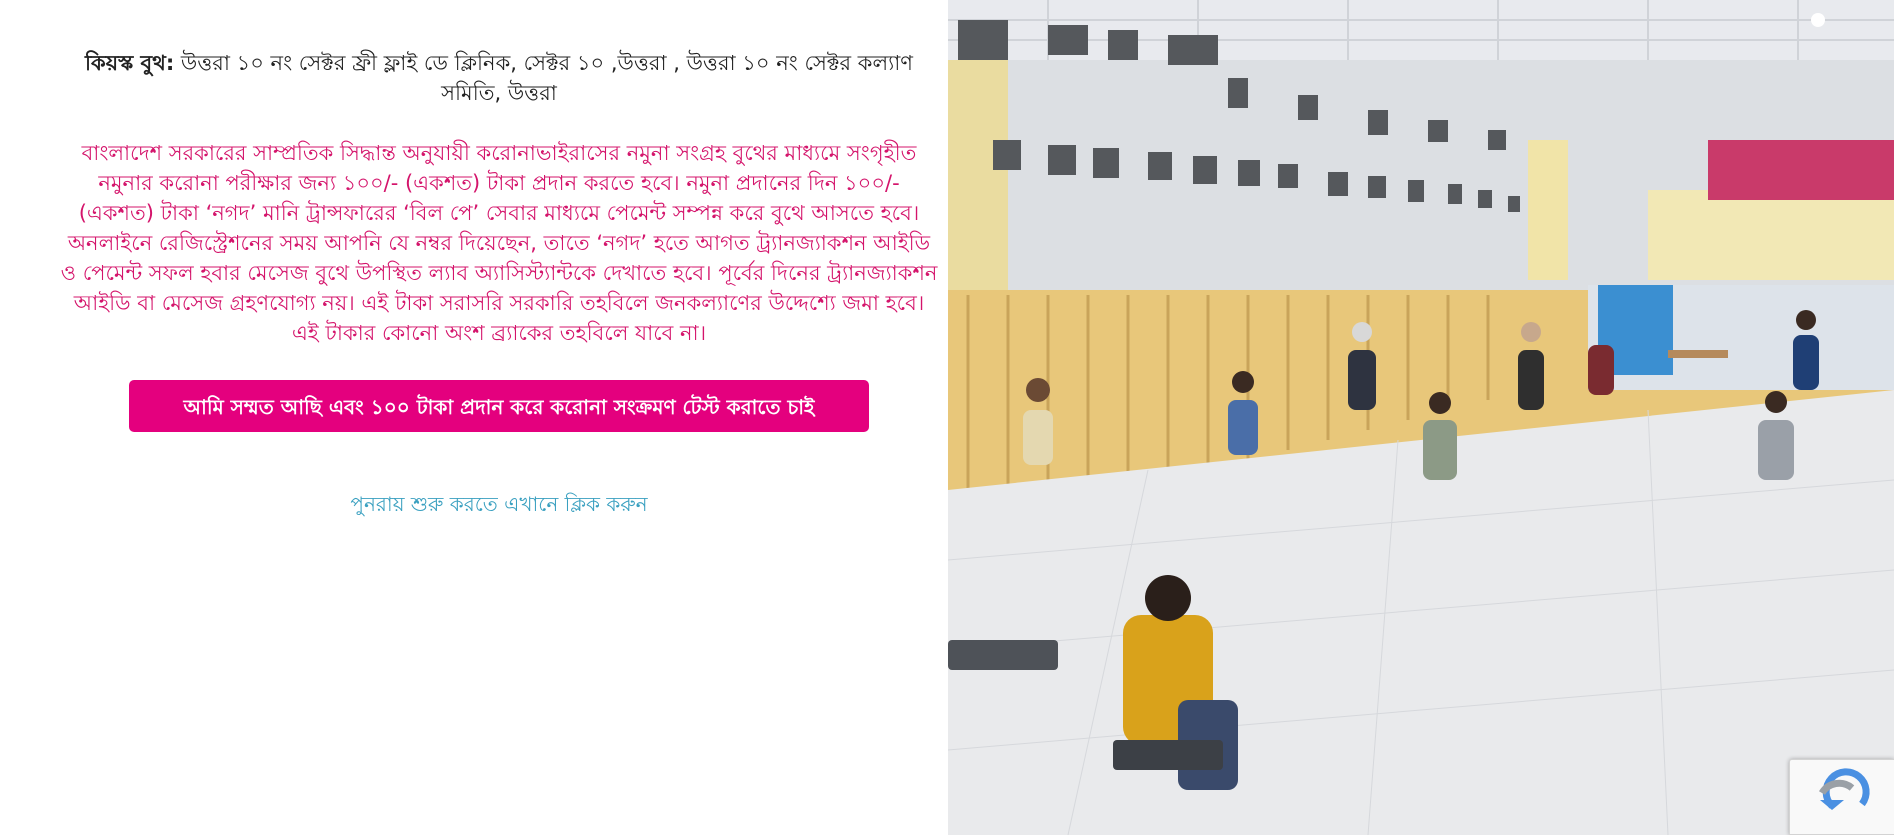 The width and height of the screenshot is (1894, 835). I want to click on kiosk-booth-label: কিয়স্ক বুথ:, so click(130, 63).